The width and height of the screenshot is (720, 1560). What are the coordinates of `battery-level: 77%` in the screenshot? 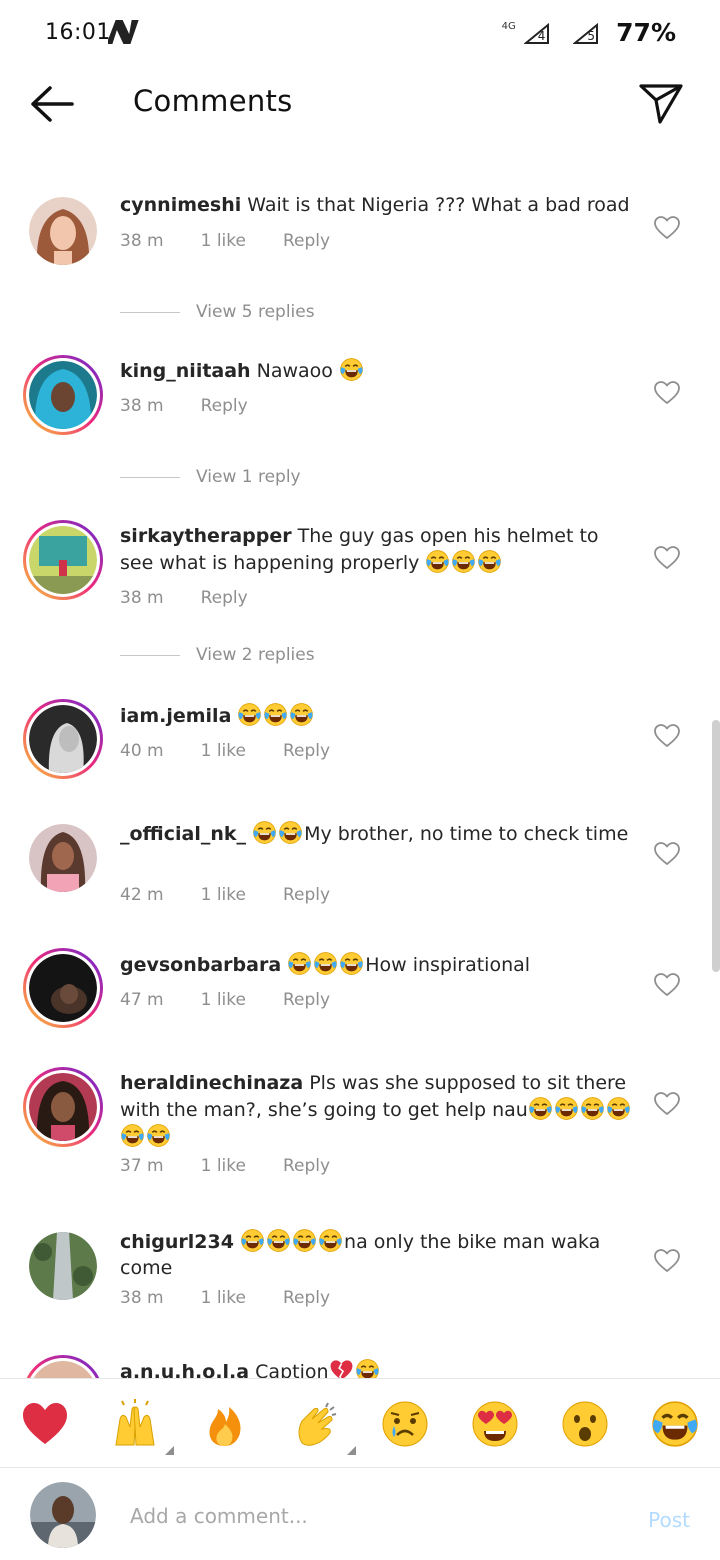 It's located at (646, 32).